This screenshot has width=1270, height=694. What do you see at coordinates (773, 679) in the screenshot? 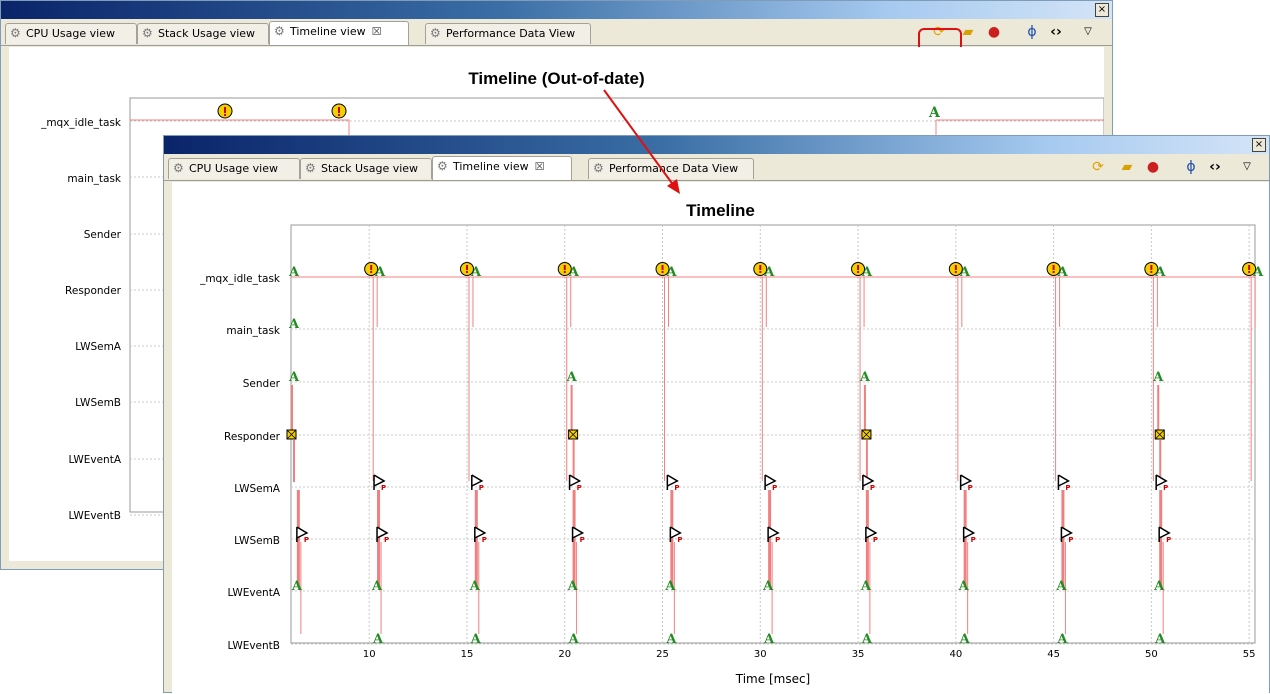
I see `x-axis-label: Time [msec]` at bounding box center [773, 679].